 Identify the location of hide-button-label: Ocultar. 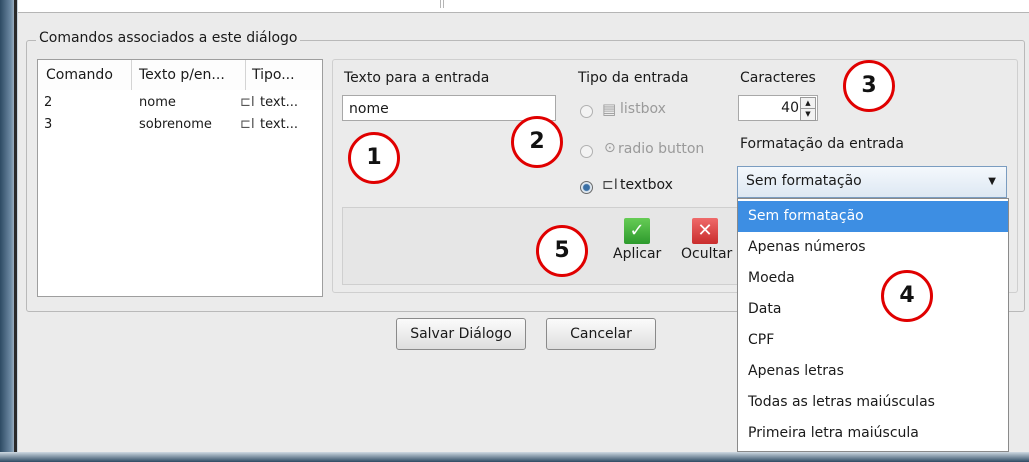
(709, 254).